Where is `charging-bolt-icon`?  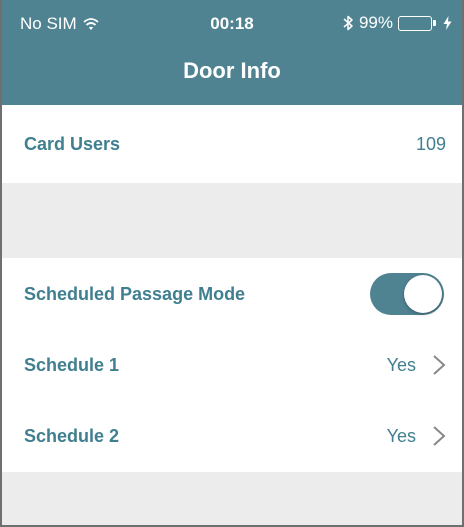
charging-bolt-icon is located at coordinates (447, 23).